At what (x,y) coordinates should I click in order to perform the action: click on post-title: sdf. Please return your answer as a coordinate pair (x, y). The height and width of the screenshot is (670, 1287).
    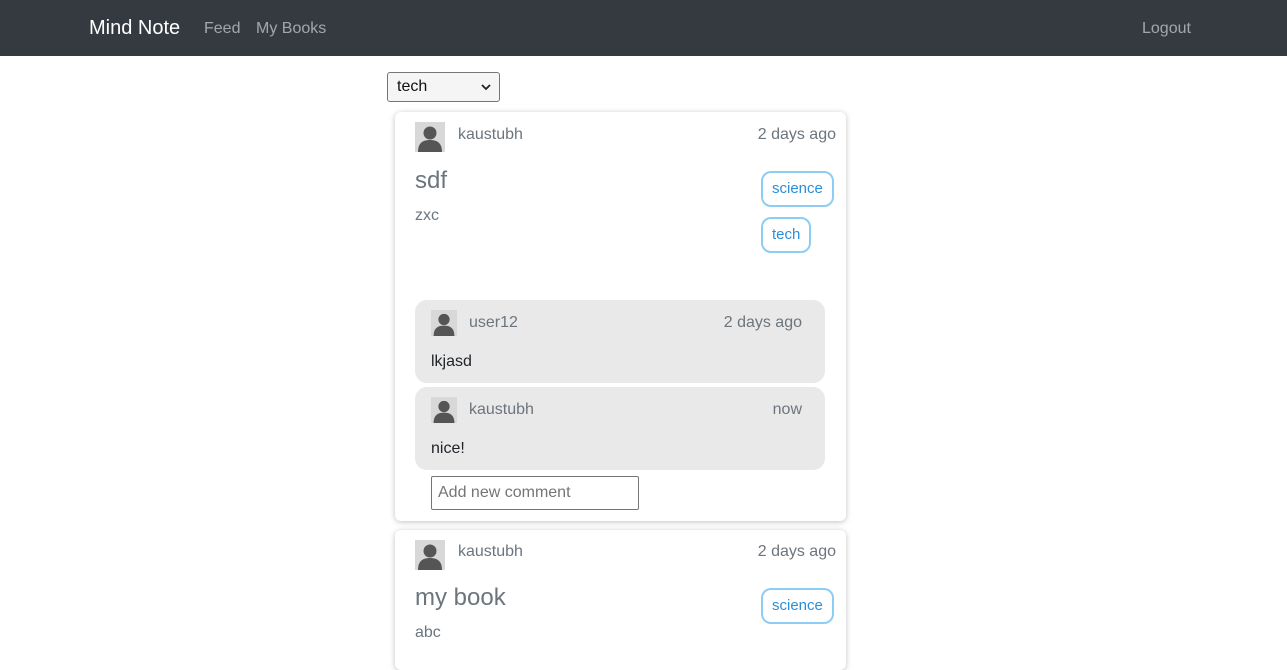
    Looking at the image, I should click on (431, 180).